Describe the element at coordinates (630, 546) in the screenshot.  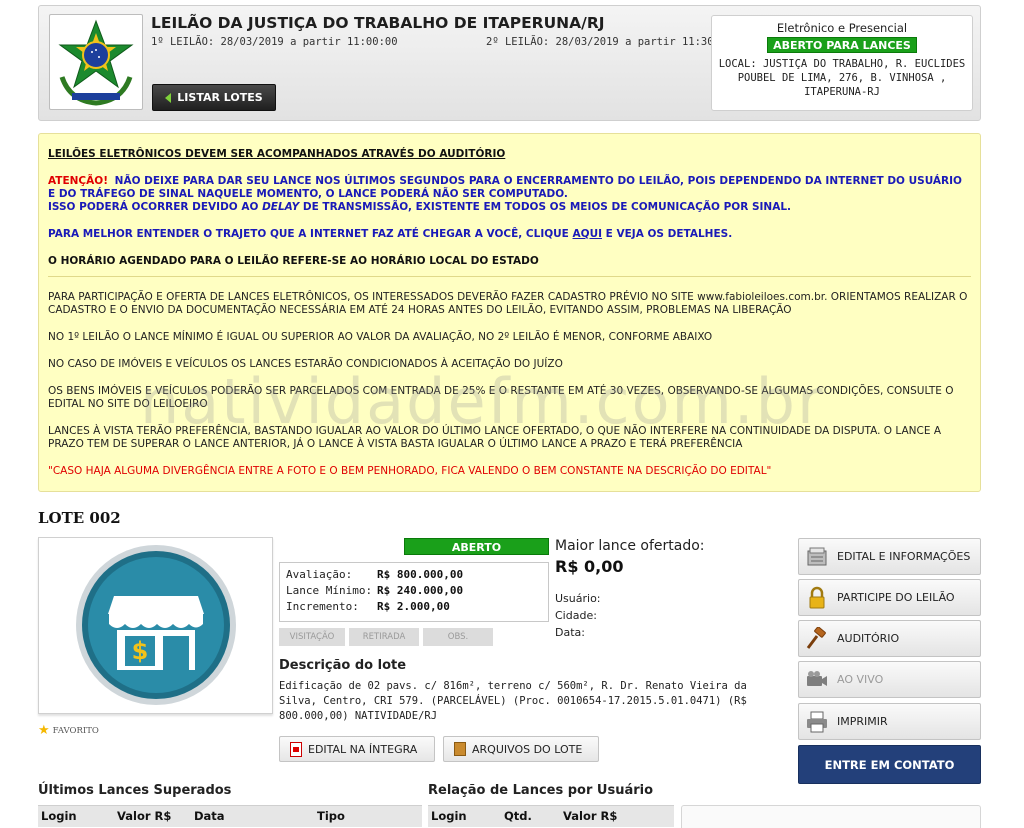
I see `maior-lance-label: Maior lance ofertado:` at that location.